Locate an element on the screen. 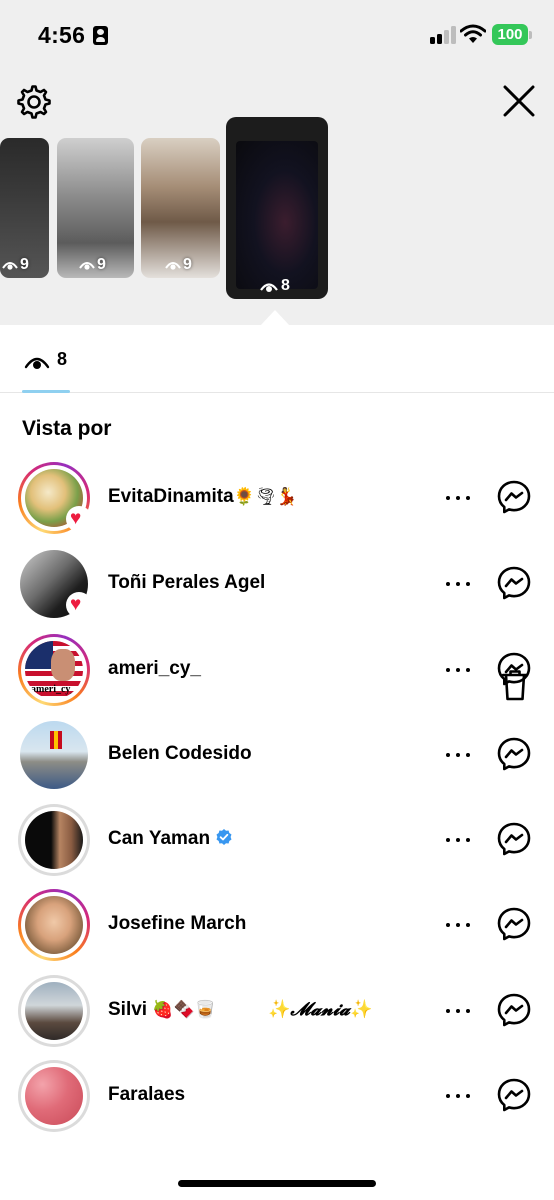 The height and width of the screenshot is (1200, 554). battery-tip is located at coordinates (530, 35).